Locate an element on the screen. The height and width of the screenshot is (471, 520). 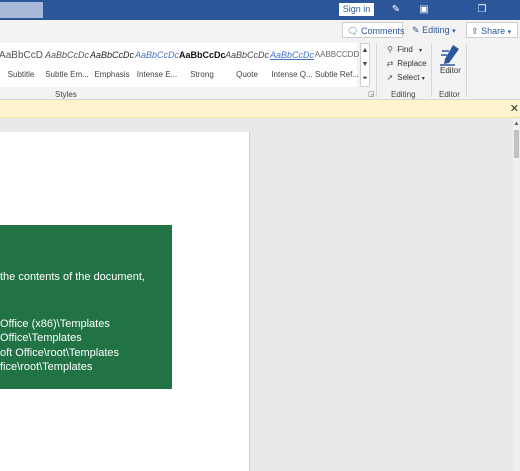
text-line: fice\root\Templates is located at coordinates (46, 367).